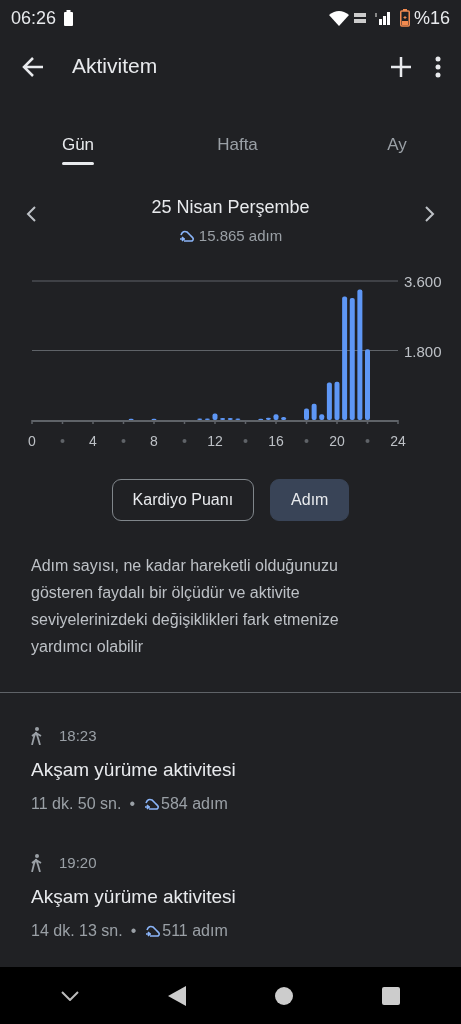  What do you see at coordinates (423, 281) in the screenshot?
I see `y-tick-label: 3.600` at bounding box center [423, 281].